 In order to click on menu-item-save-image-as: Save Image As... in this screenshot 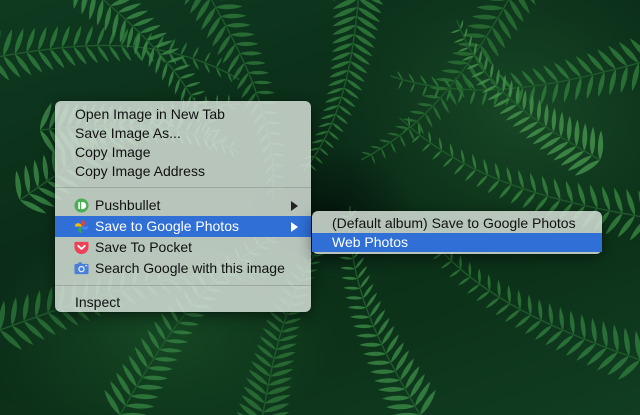, I will do `click(183, 133)`.